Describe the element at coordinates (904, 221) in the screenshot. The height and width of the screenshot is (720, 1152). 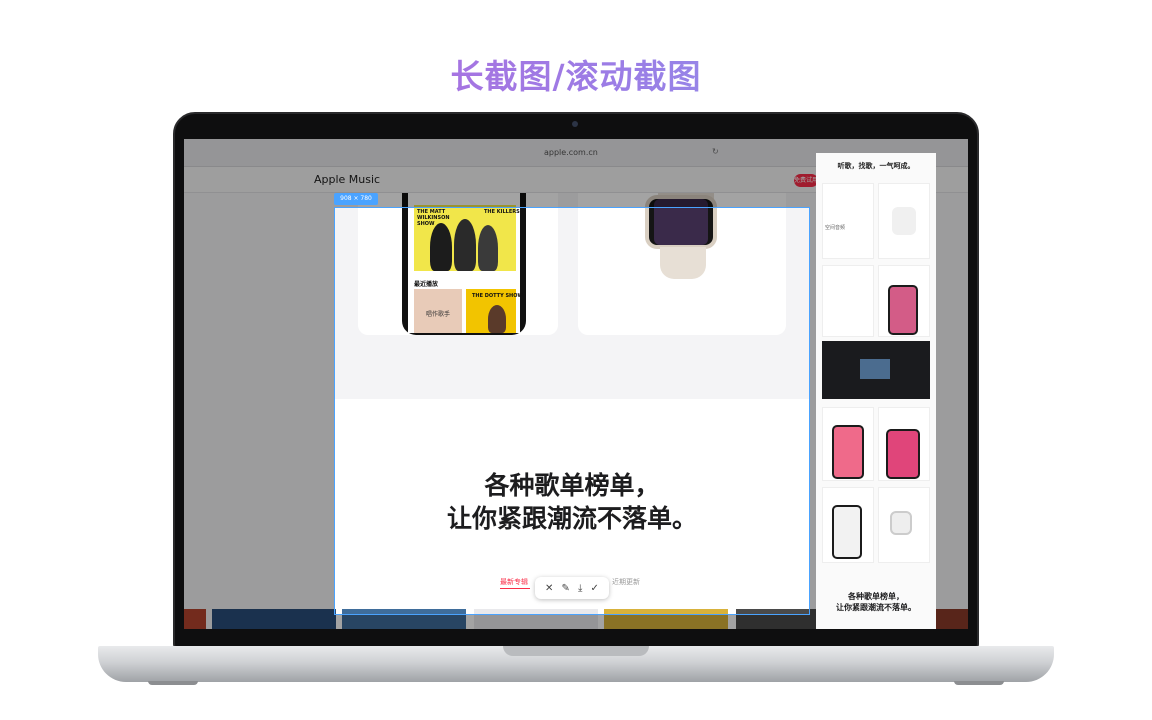
I see `airpods-image` at that location.